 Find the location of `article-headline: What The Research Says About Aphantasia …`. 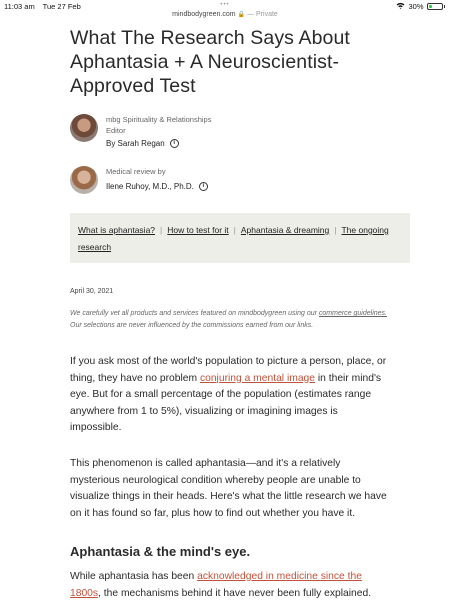

article-headline: What The Research Says About Aphantasia … is located at coordinates (210, 62).